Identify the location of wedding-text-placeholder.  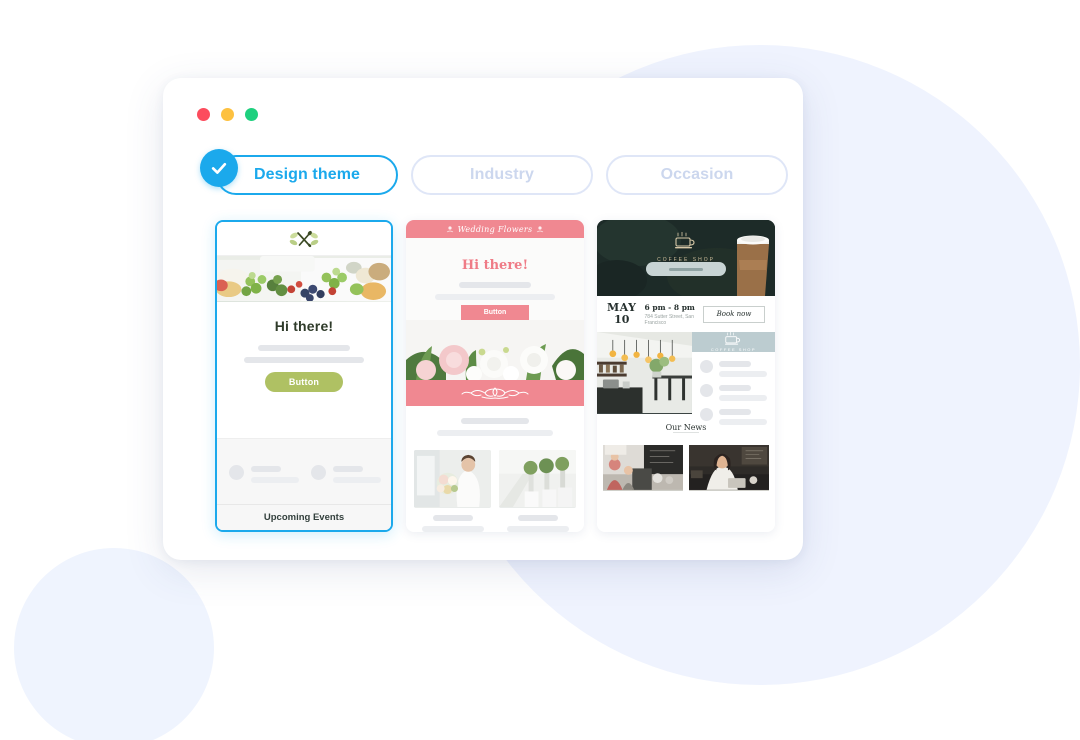
(495, 294).